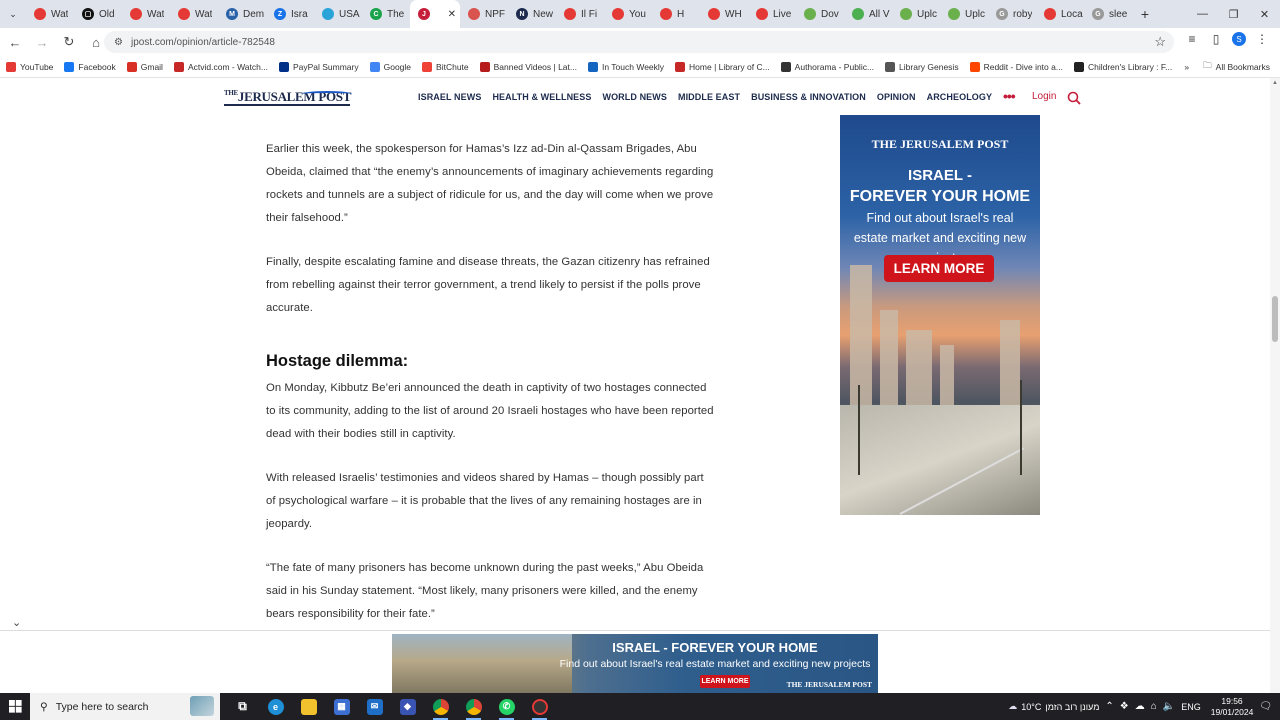 This screenshot has height=720, width=1280. What do you see at coordinates (808, 97) in the screenshot?
I see `nav-item: BUSINESS & INNOVATION` at bounding box center [808, 97].